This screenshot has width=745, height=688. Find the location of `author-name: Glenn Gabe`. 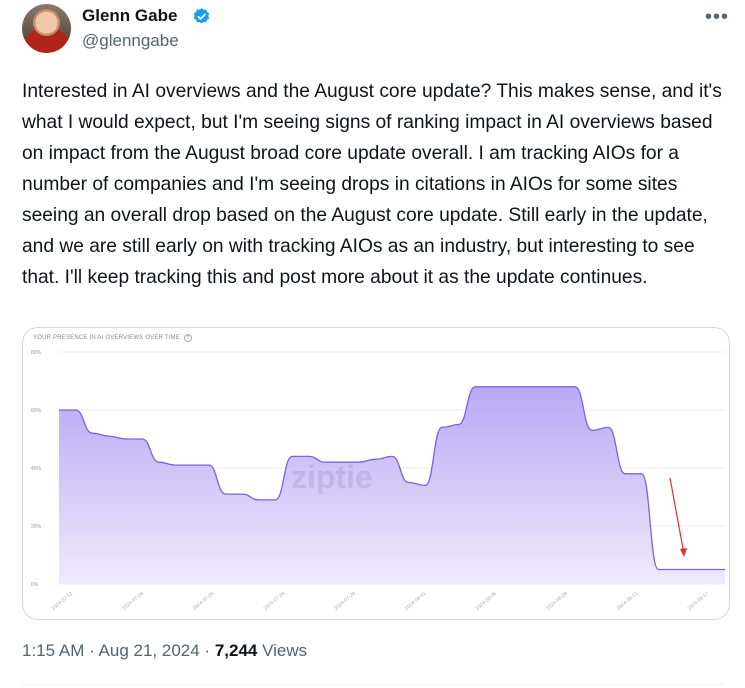

author-name: Glenn Gabe is located at coordinates (129, 16).